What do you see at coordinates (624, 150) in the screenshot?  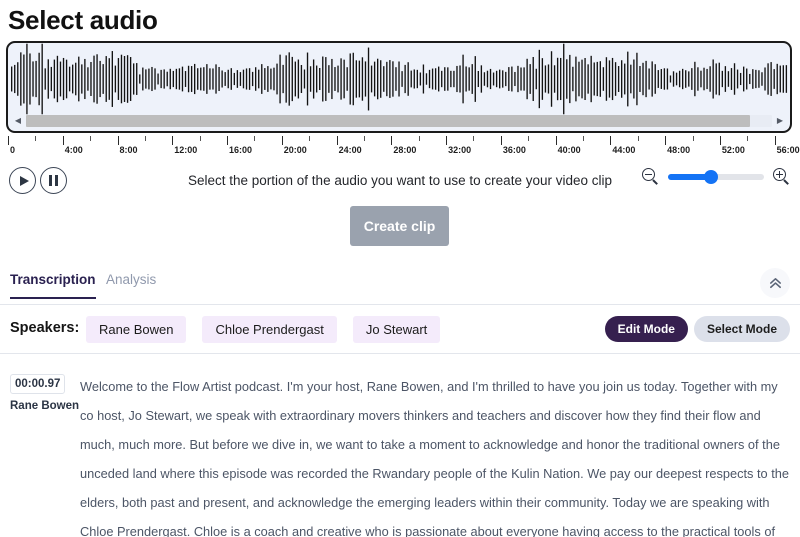 I see `ruler-label: 44:00` at bounding box center [624, 150].